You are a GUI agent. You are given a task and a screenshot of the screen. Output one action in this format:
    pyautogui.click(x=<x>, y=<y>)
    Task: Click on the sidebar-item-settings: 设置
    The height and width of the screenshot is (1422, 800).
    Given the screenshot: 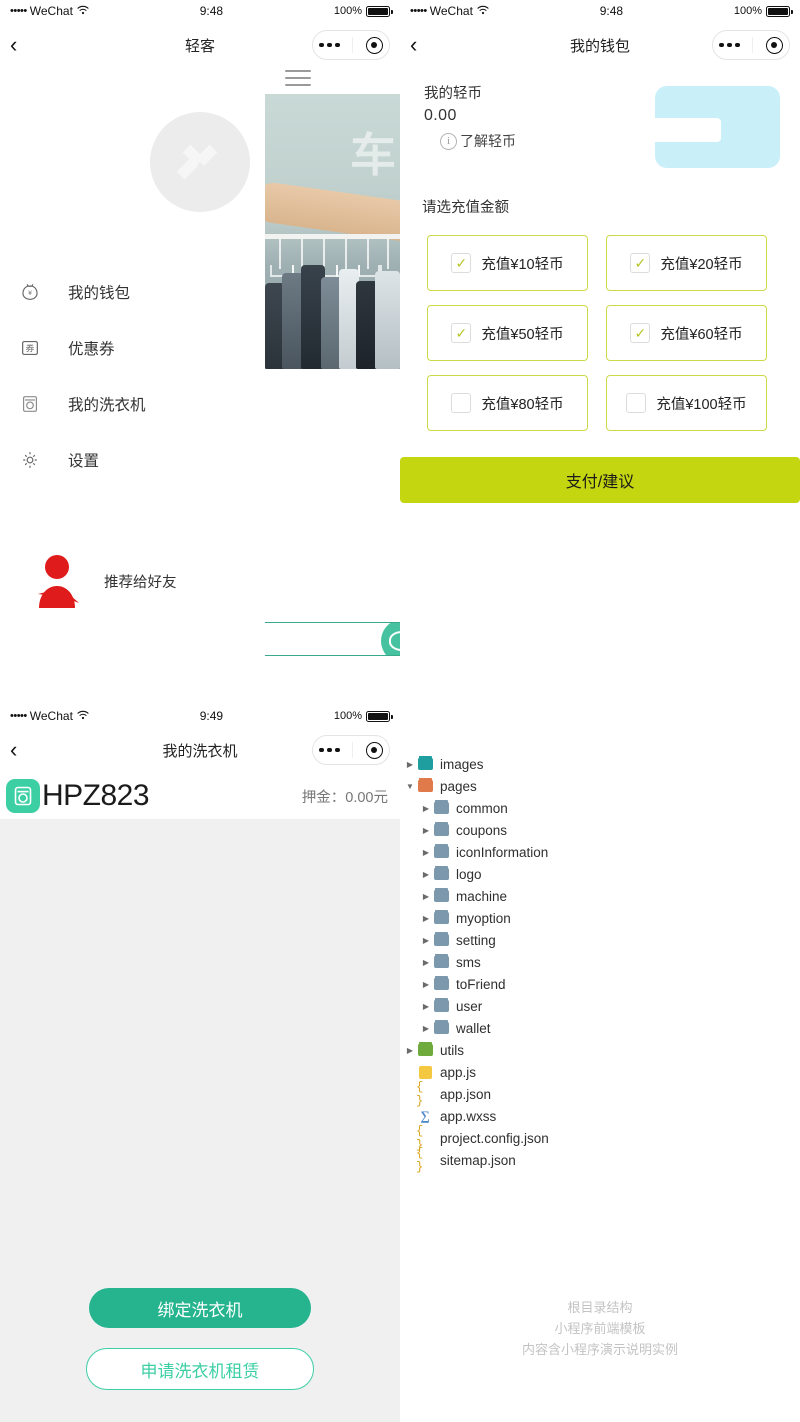 What is the action you would take?
    pyautogui.click(x=200, y=460)
    